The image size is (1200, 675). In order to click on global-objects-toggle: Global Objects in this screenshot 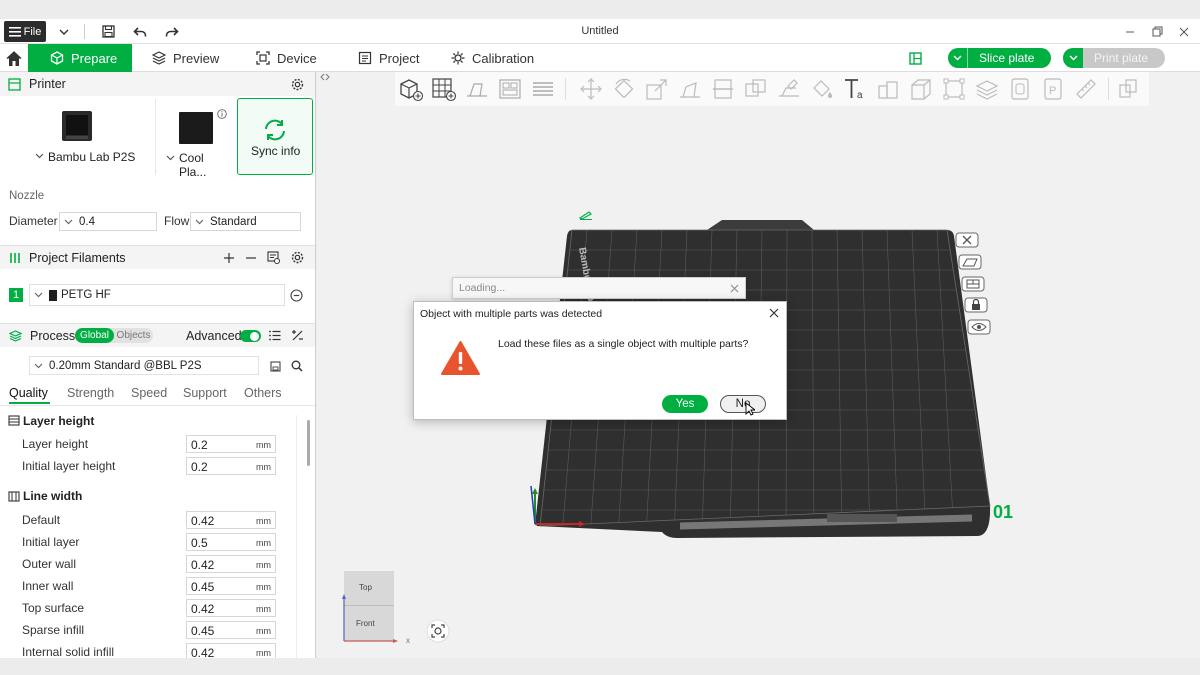, I will do `click(114, 335)`.